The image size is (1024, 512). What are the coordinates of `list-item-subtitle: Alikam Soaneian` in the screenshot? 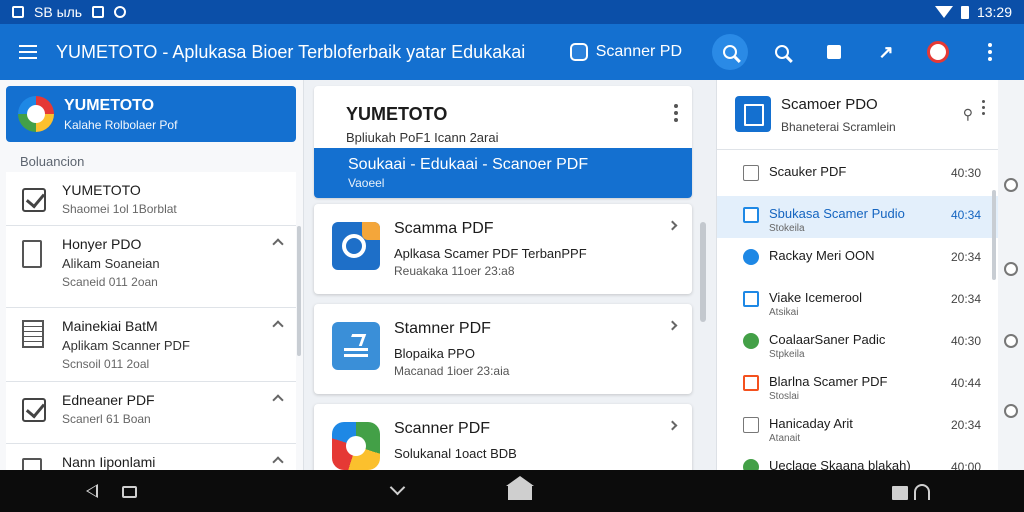 It's located at (111, 263).